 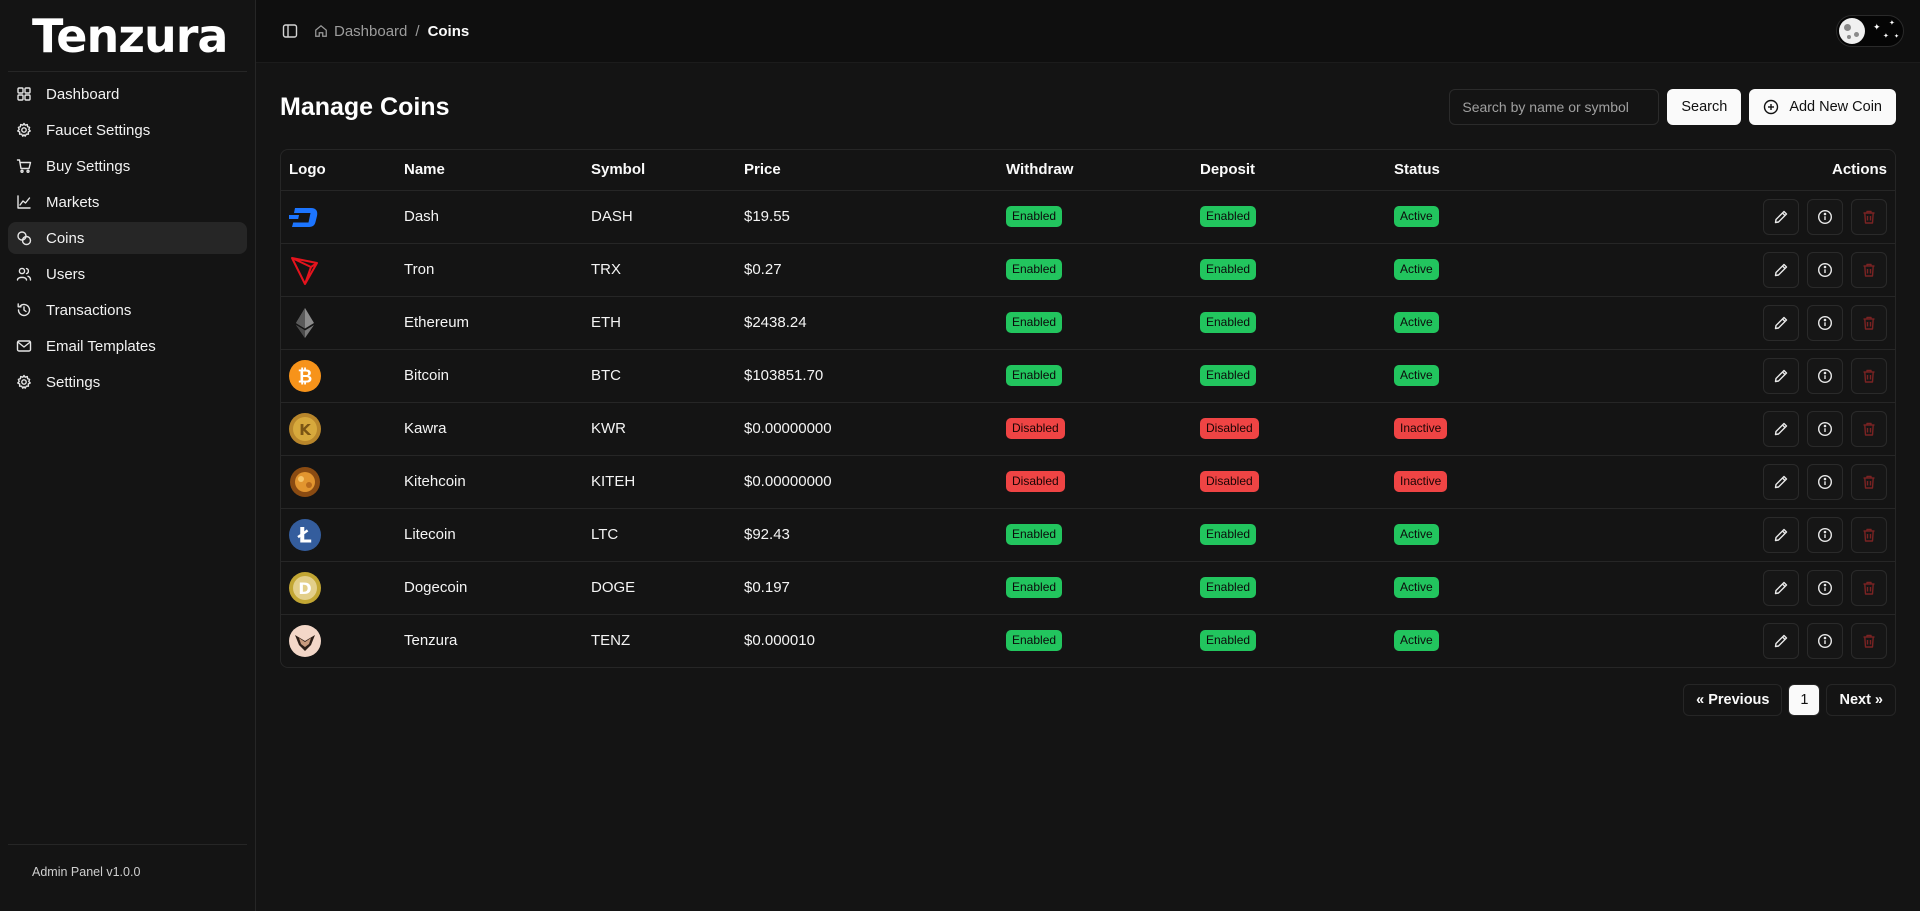 What do you see at coordinates (1095, 170) in the screenshot?
I see `column-header-withdraw: Withdraw` at bounding box center [1095, 170].